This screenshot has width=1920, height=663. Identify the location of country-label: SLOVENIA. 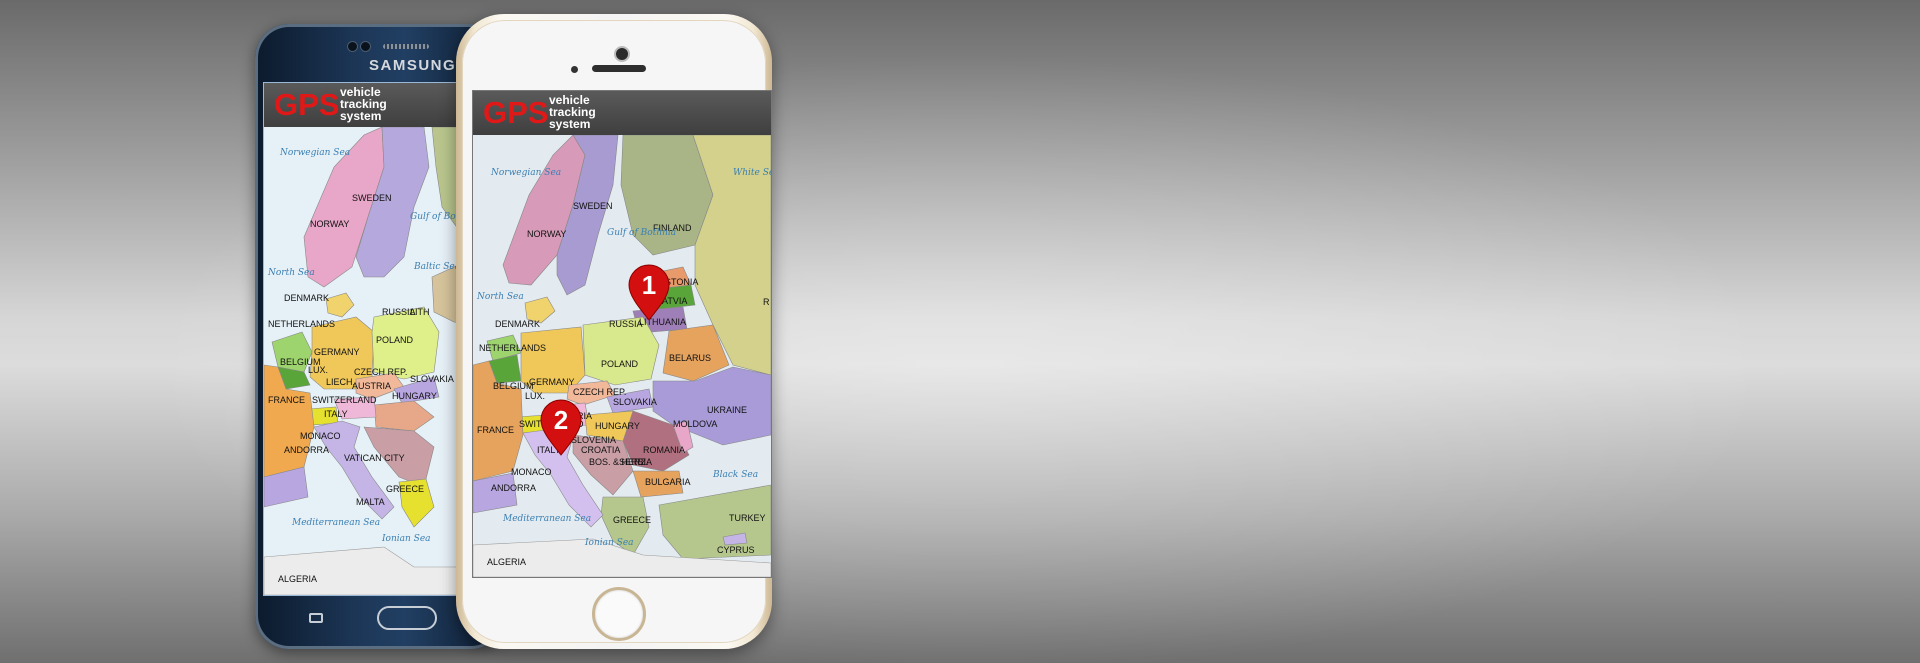
(593, 440).